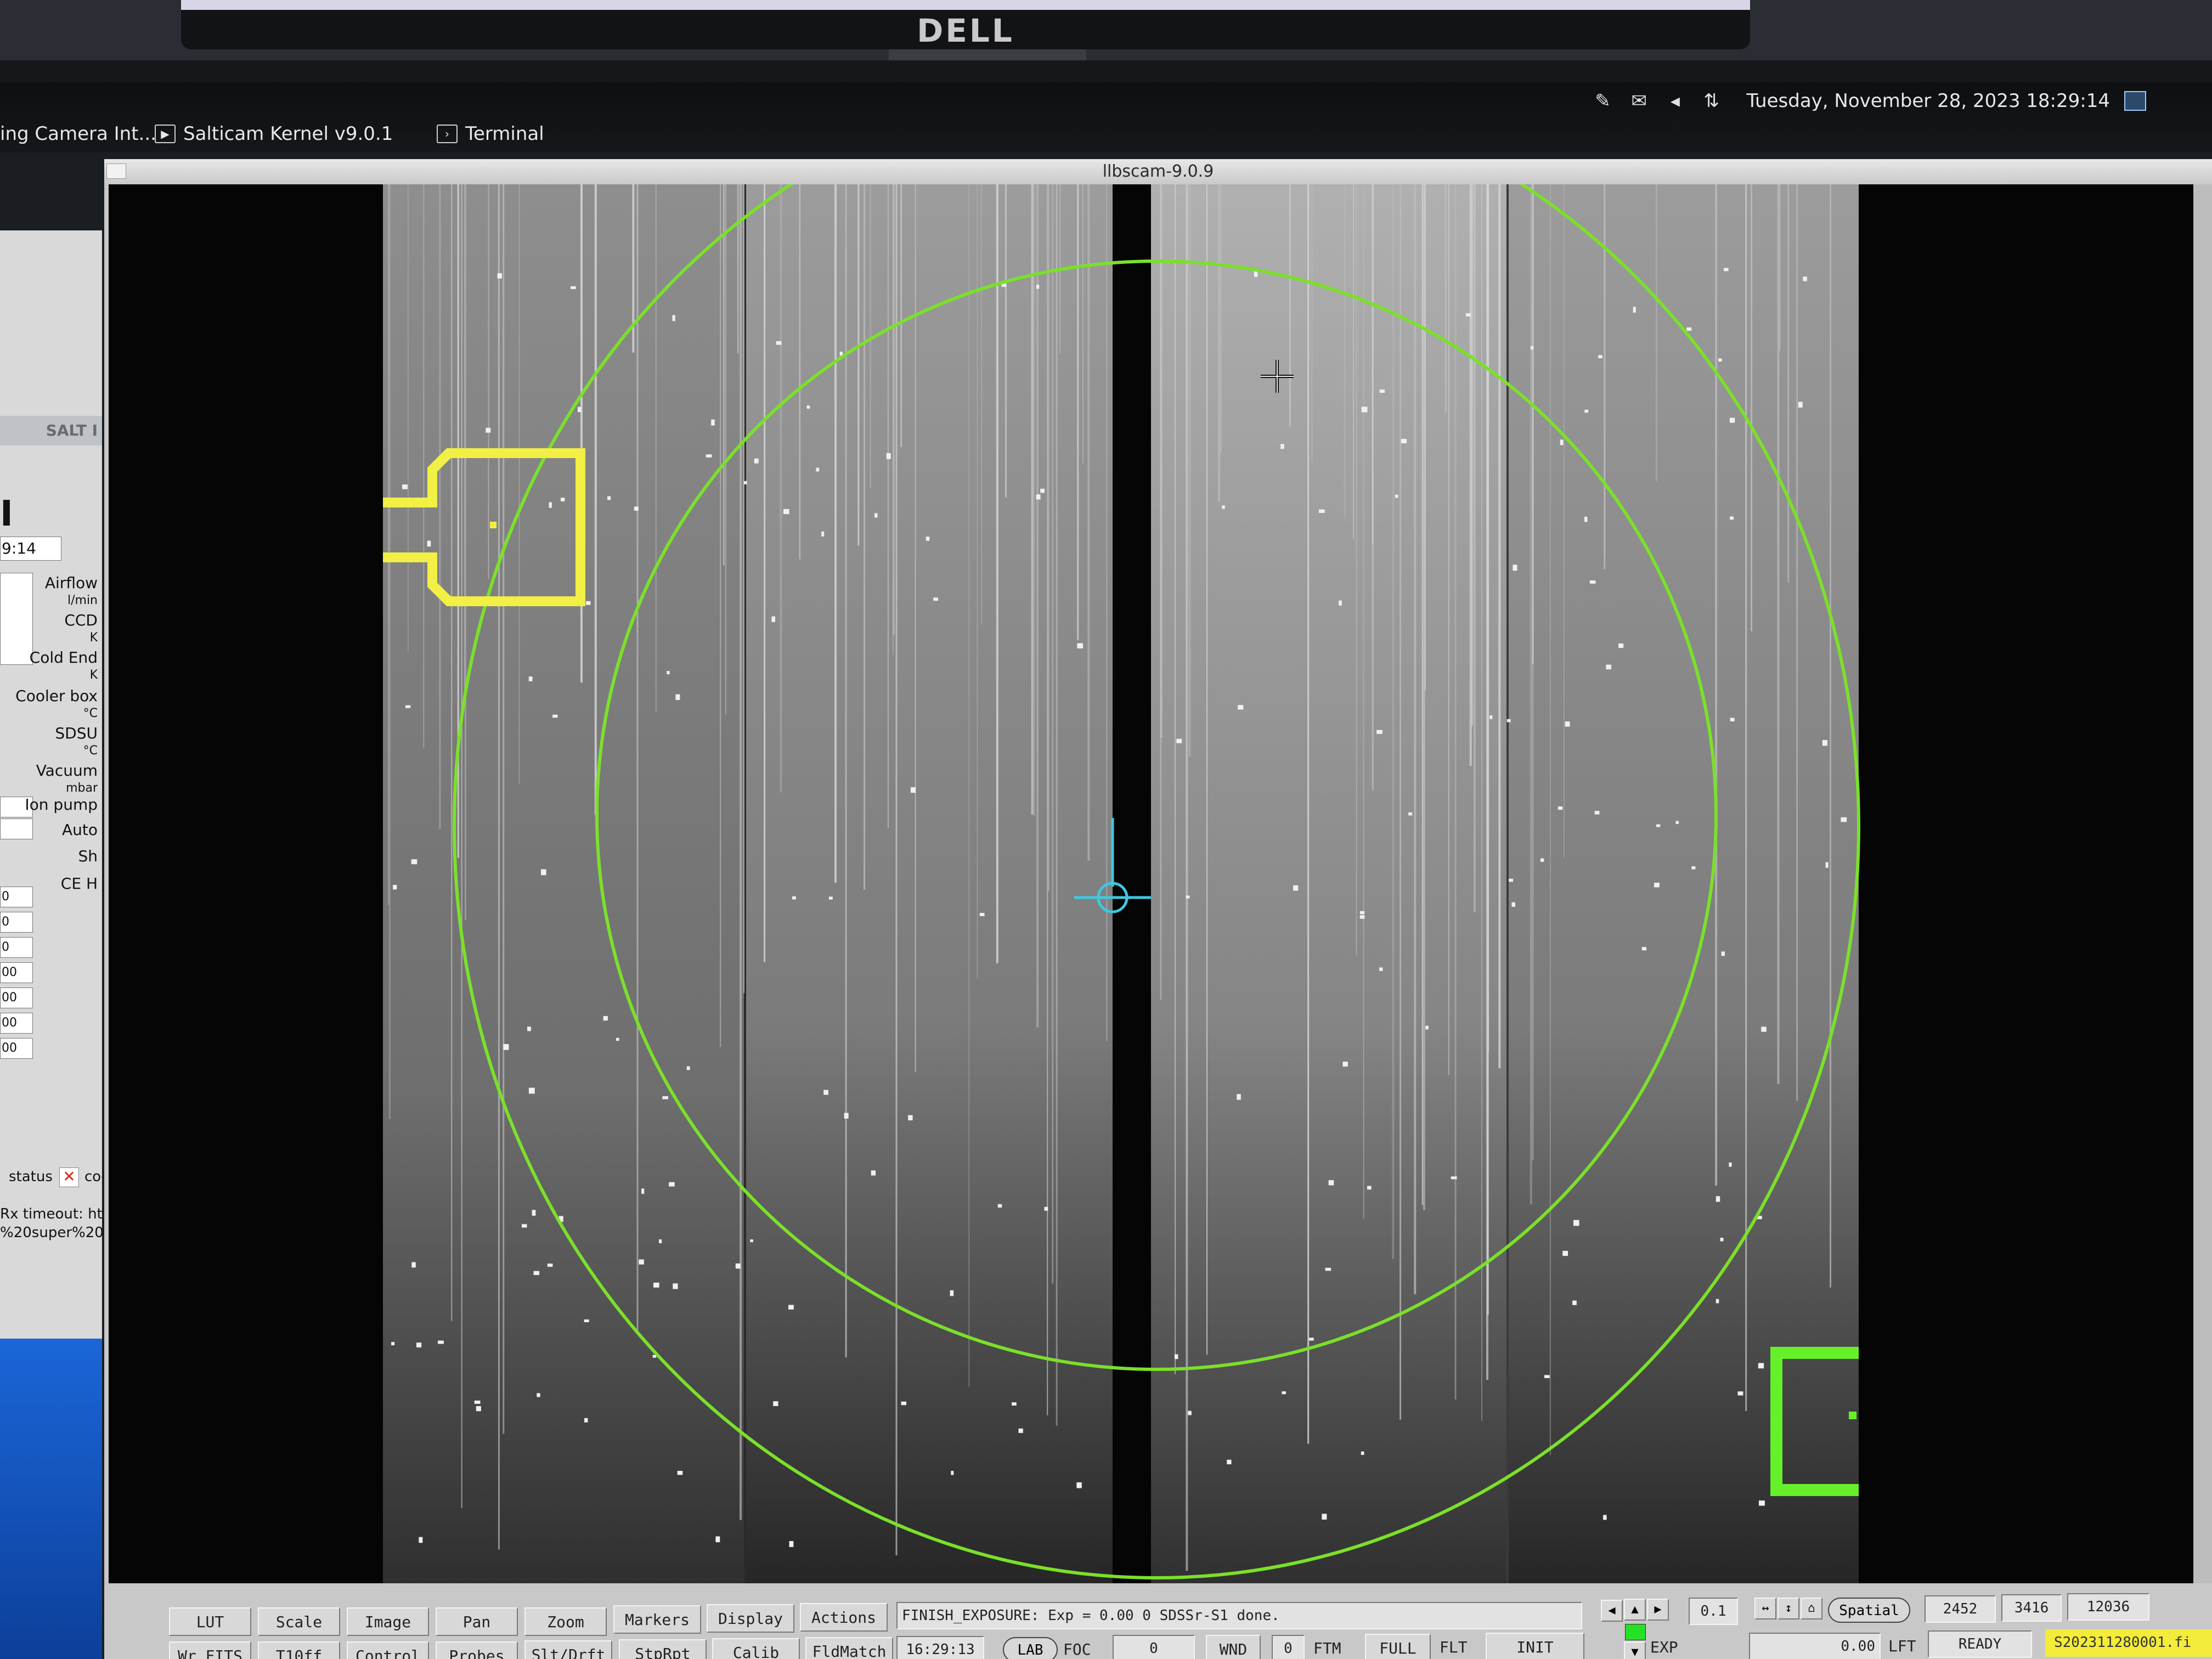  What do you see at coordinates (477, 1621) in the screenshot?
I see `pan-button: Pan` at bounding box center [477, 1621].